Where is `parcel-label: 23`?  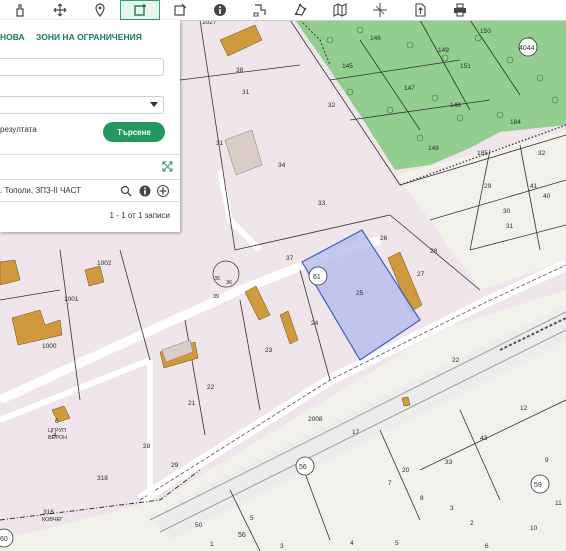 parcel-label: 23 is located at coordinates (269, 350).